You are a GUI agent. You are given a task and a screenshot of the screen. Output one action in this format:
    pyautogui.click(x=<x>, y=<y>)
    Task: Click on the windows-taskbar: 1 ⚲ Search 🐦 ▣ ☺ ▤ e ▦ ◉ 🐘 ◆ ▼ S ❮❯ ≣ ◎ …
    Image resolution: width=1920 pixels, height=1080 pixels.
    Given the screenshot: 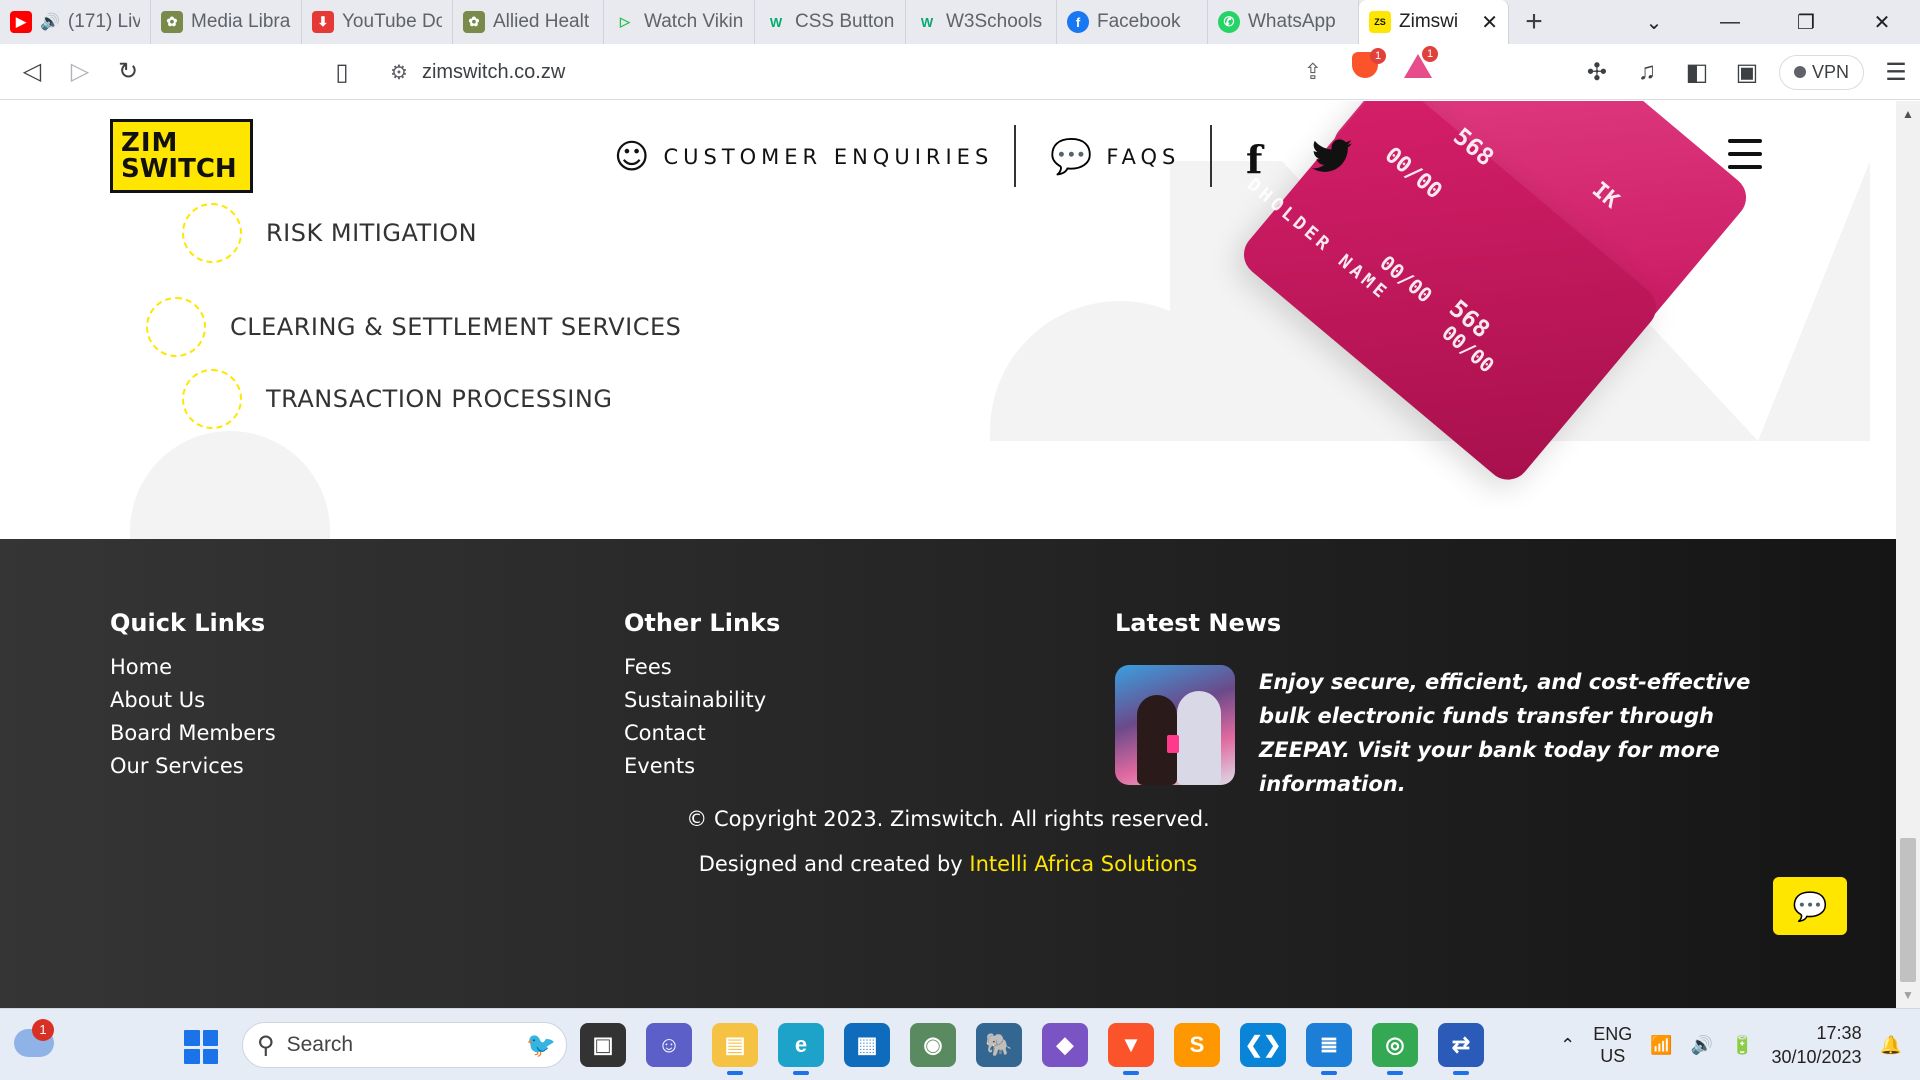 What is the action you would take?
    pyautogui.click(x=960, y=1044)
    